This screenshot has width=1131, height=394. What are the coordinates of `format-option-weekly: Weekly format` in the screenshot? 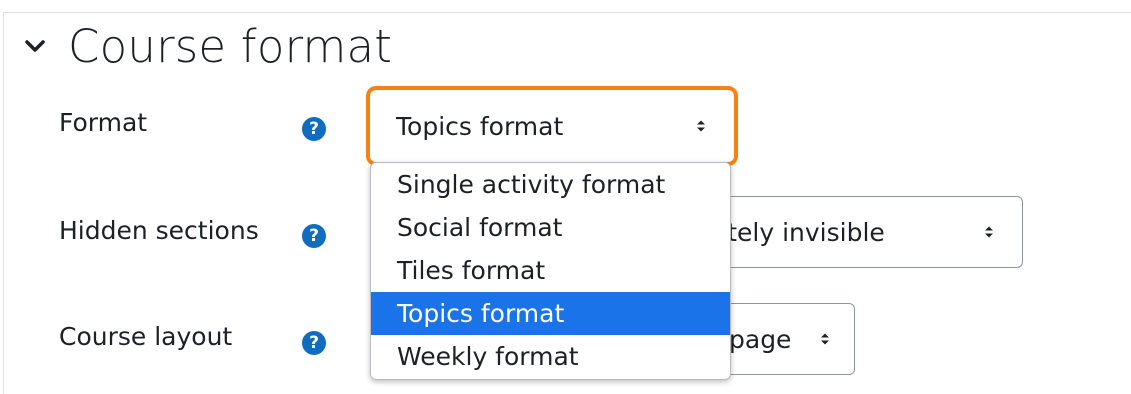 It's located at (550, 356).